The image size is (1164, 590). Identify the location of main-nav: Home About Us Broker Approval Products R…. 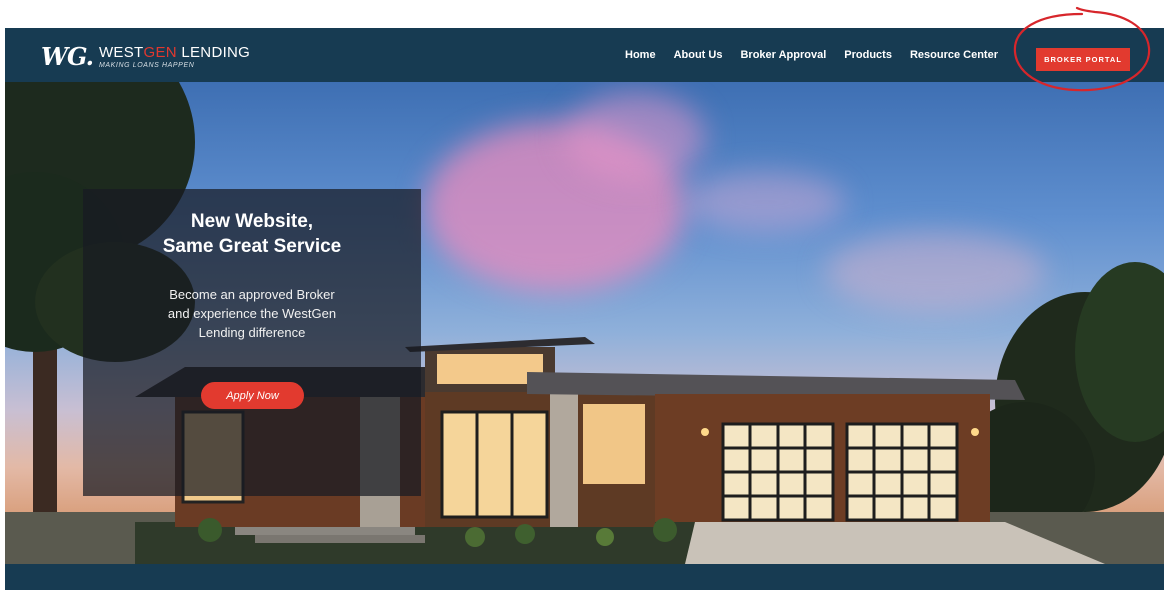
(811, 55).